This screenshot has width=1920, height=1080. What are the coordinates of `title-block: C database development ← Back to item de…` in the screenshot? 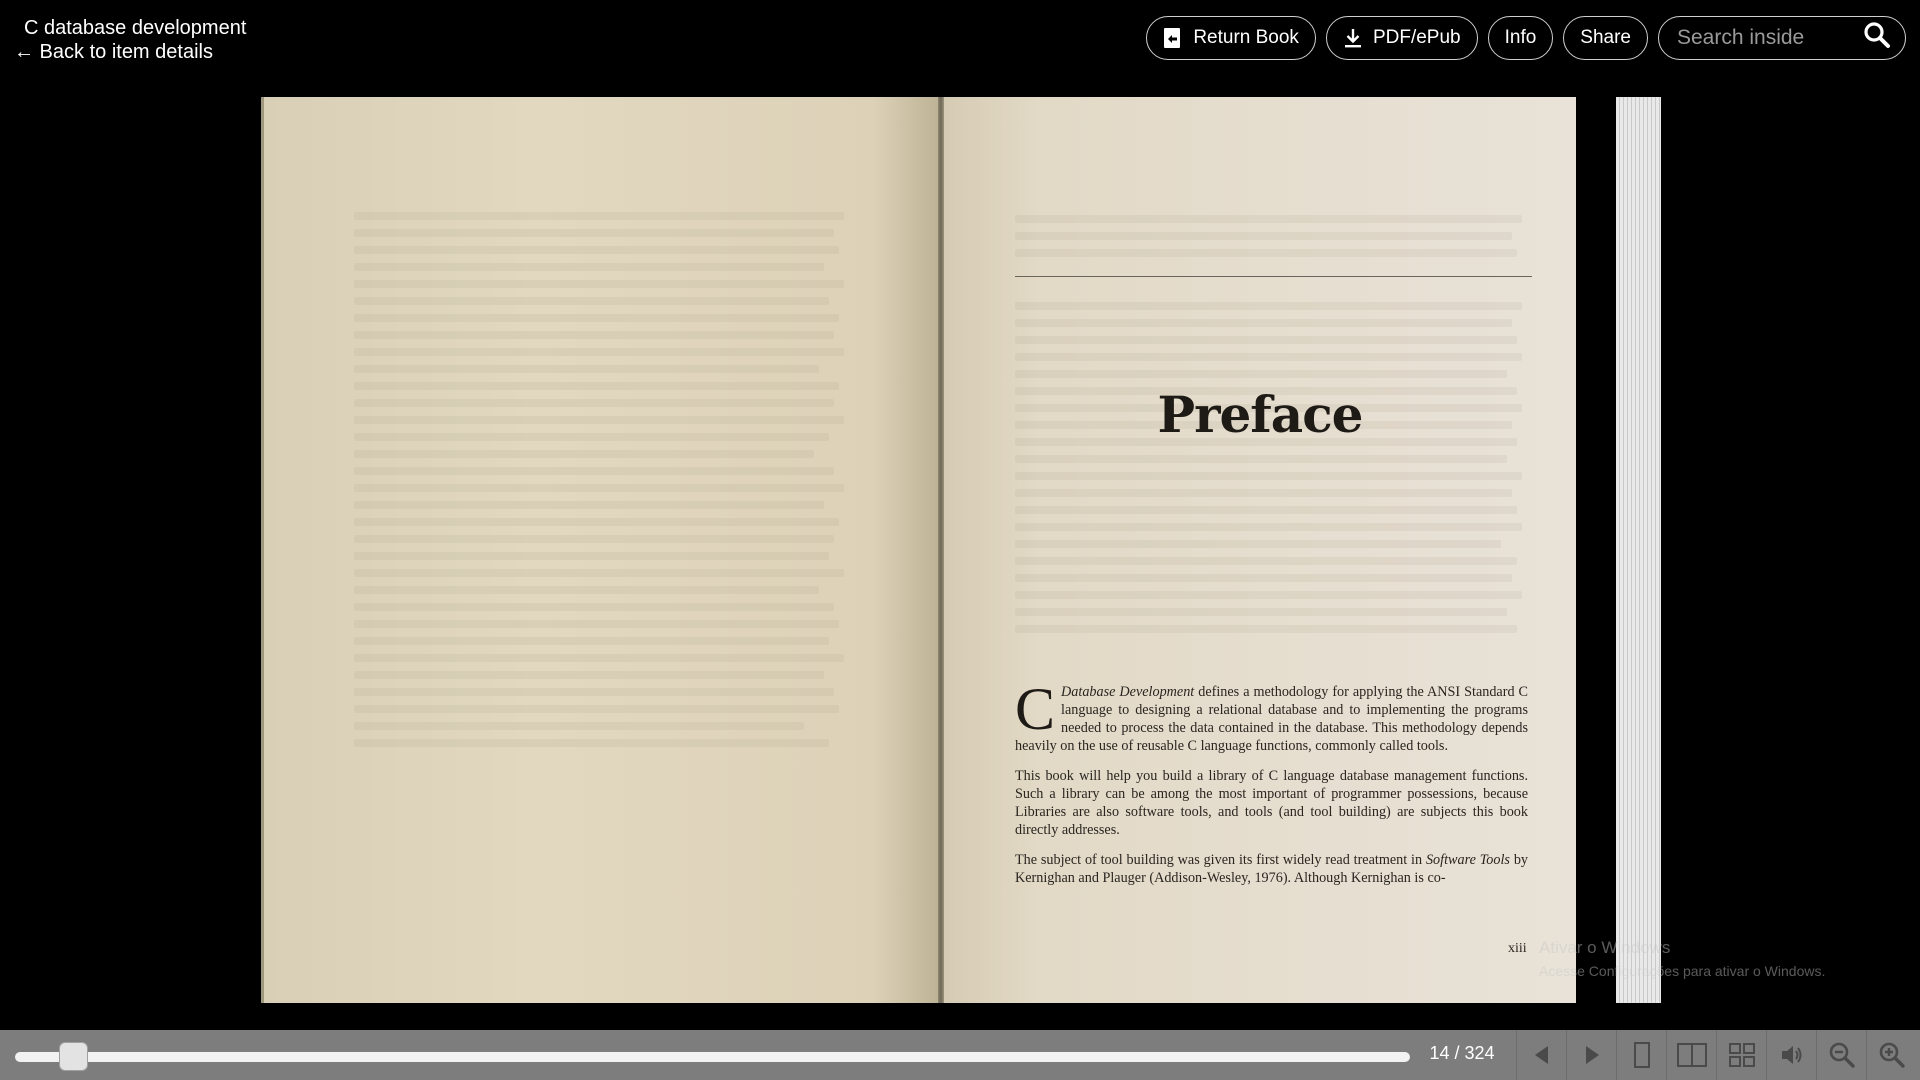 It's located at (130, 40).